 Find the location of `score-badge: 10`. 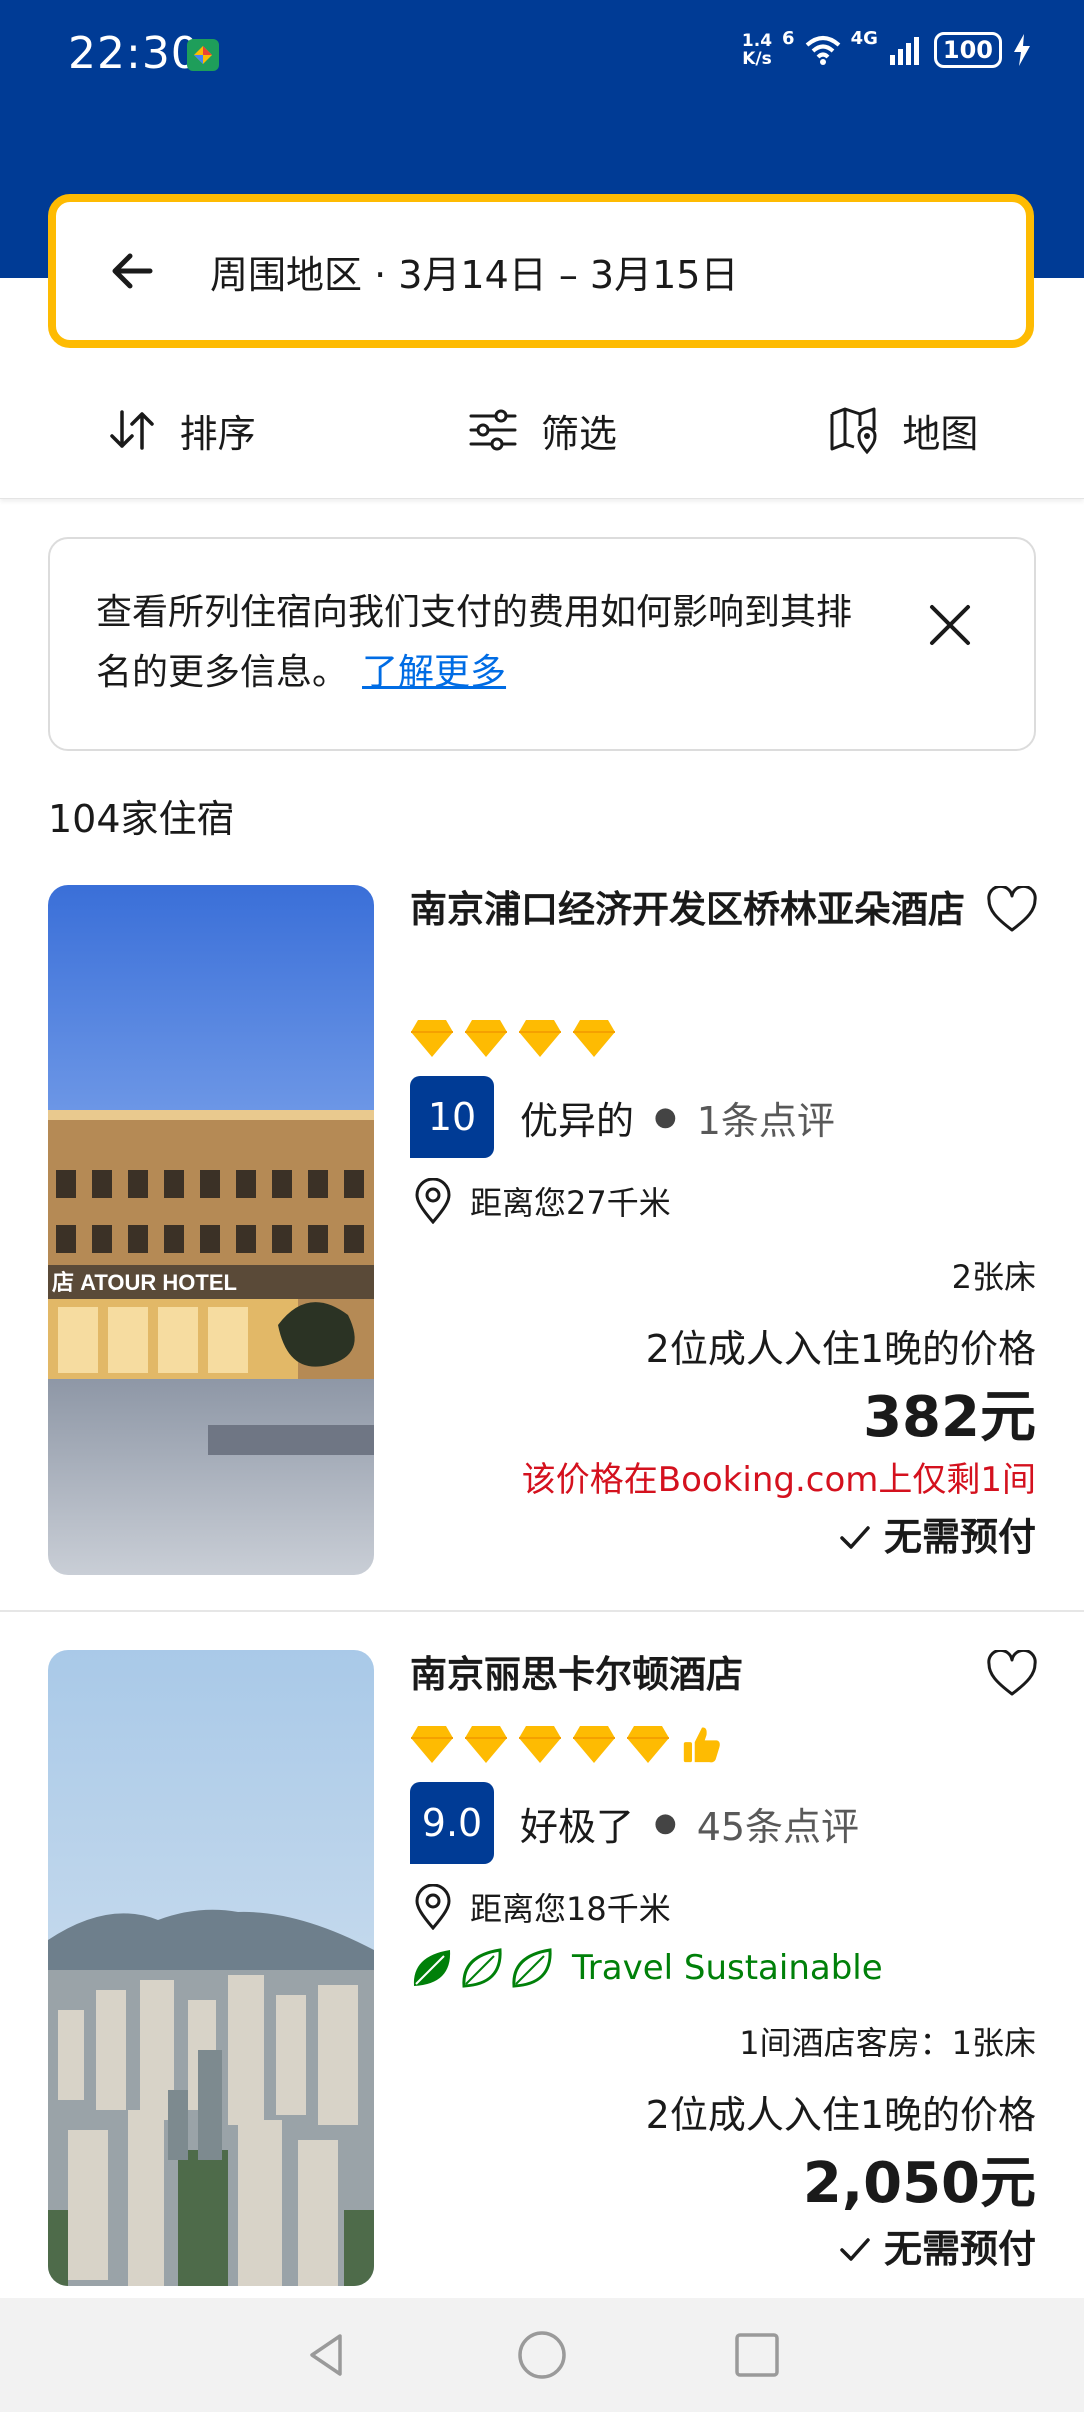

score-badge: 10 is located at coordinates (452, 1117).